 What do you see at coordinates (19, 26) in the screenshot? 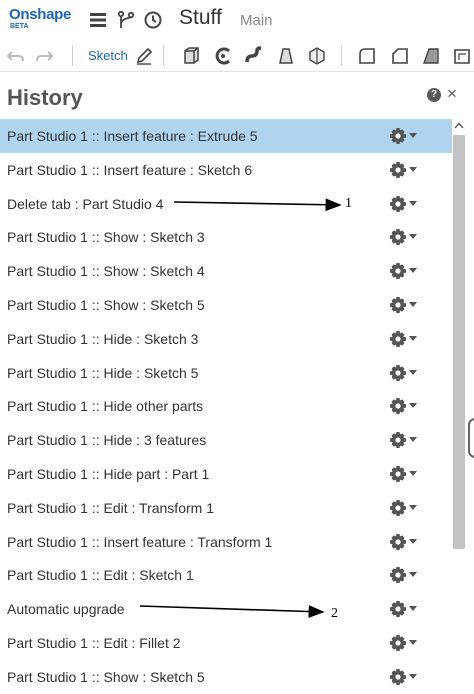
I see `logo-beta-badge: BETA` at bounding box center [19, 26].